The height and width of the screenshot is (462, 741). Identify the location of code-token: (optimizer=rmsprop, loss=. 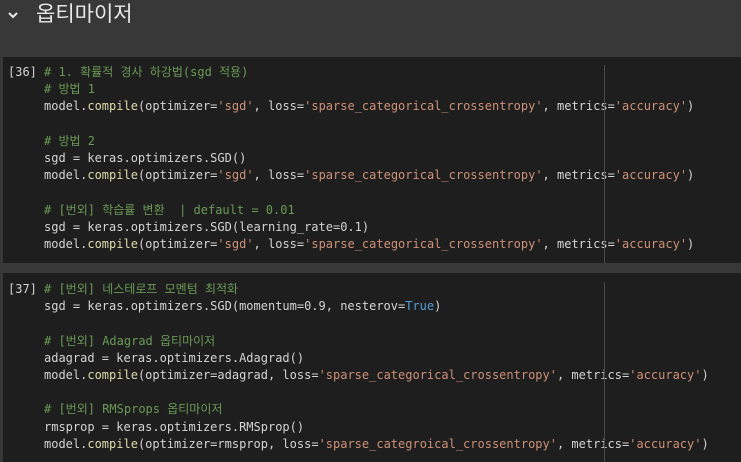
(228, 443).